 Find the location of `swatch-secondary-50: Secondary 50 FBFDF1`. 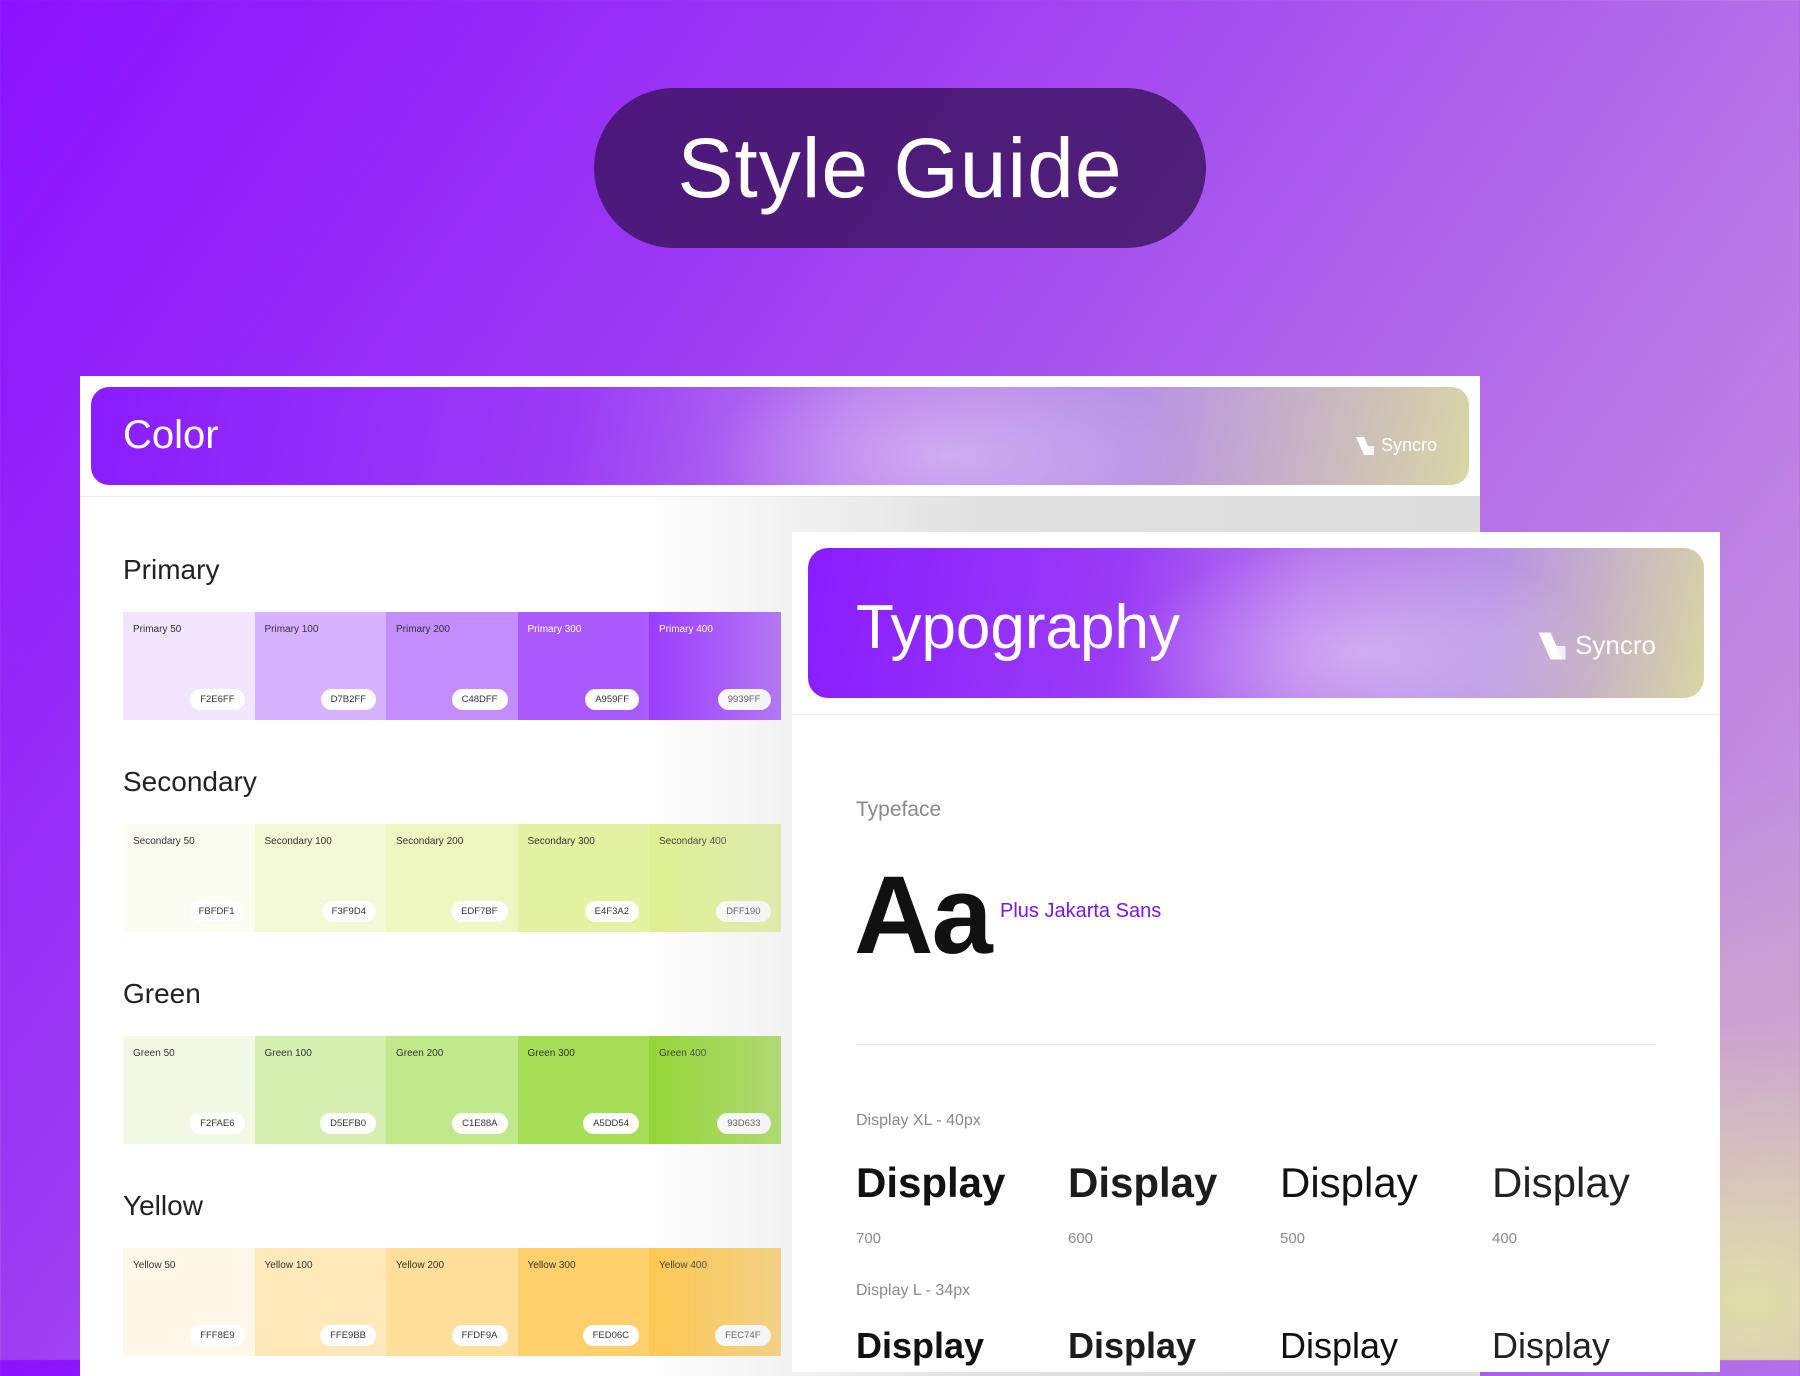

swatch-secondary-50: Secondary 50 FBFDF1 is located at coordinates (189, 878).